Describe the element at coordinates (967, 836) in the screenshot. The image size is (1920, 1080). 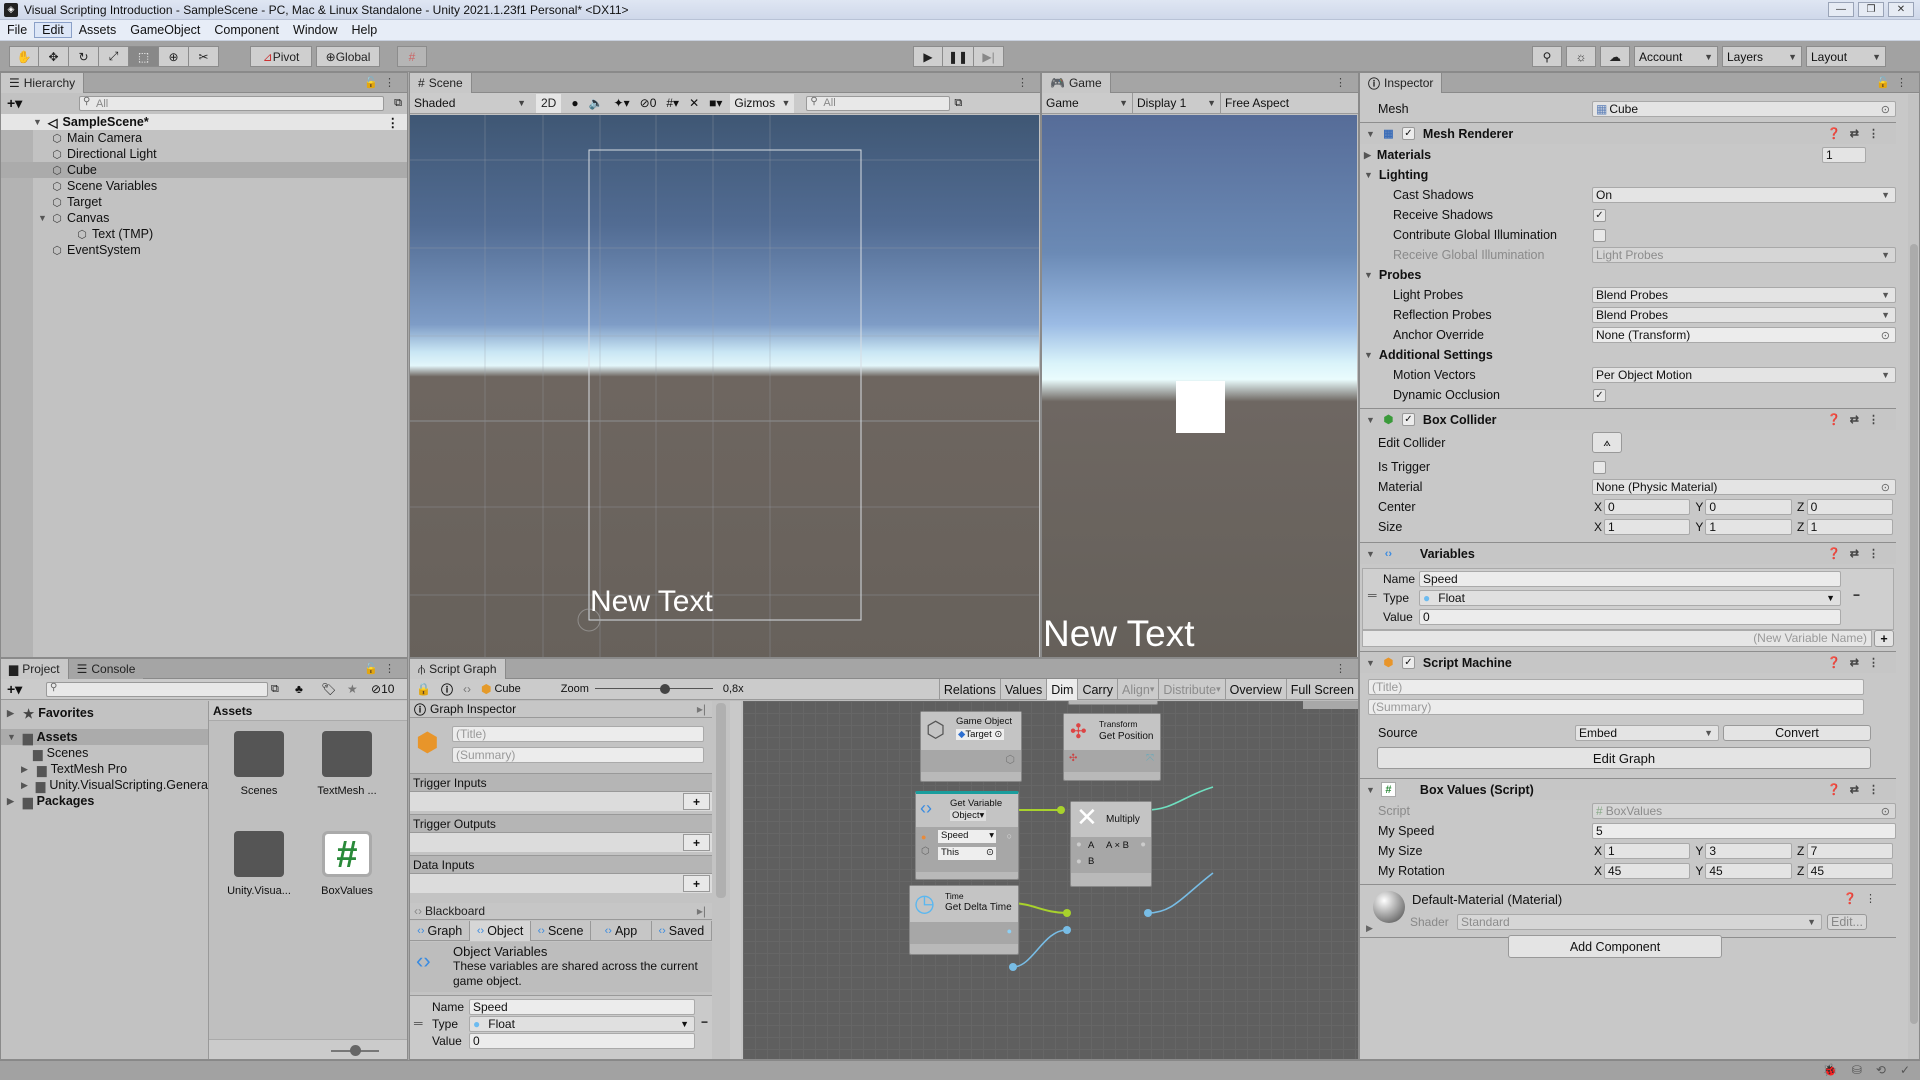
I see `variable-name-field: Speed ▾` at that location.